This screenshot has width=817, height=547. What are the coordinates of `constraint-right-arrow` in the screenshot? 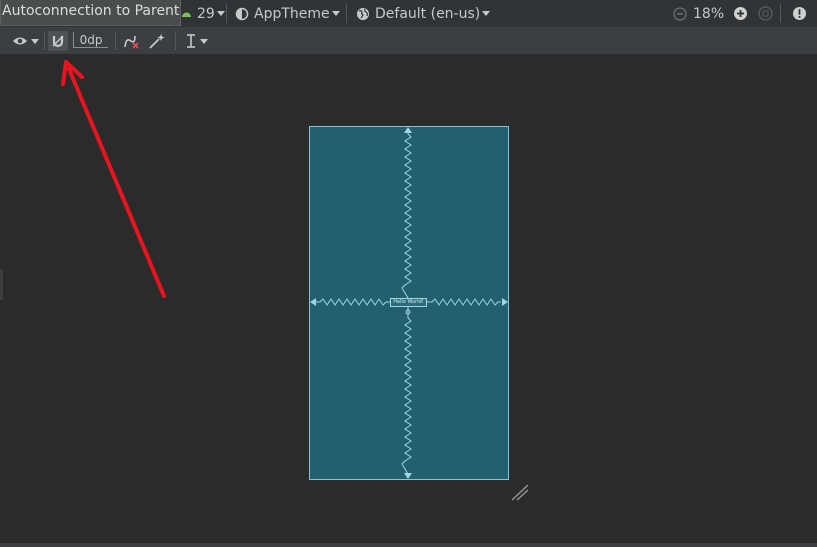 It's located at (505, 302).